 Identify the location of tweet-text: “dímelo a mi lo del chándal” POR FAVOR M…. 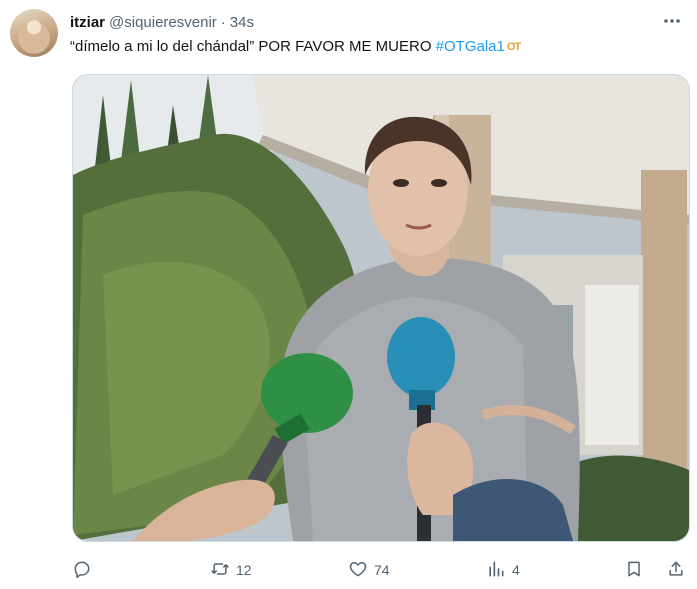
(295, 47).